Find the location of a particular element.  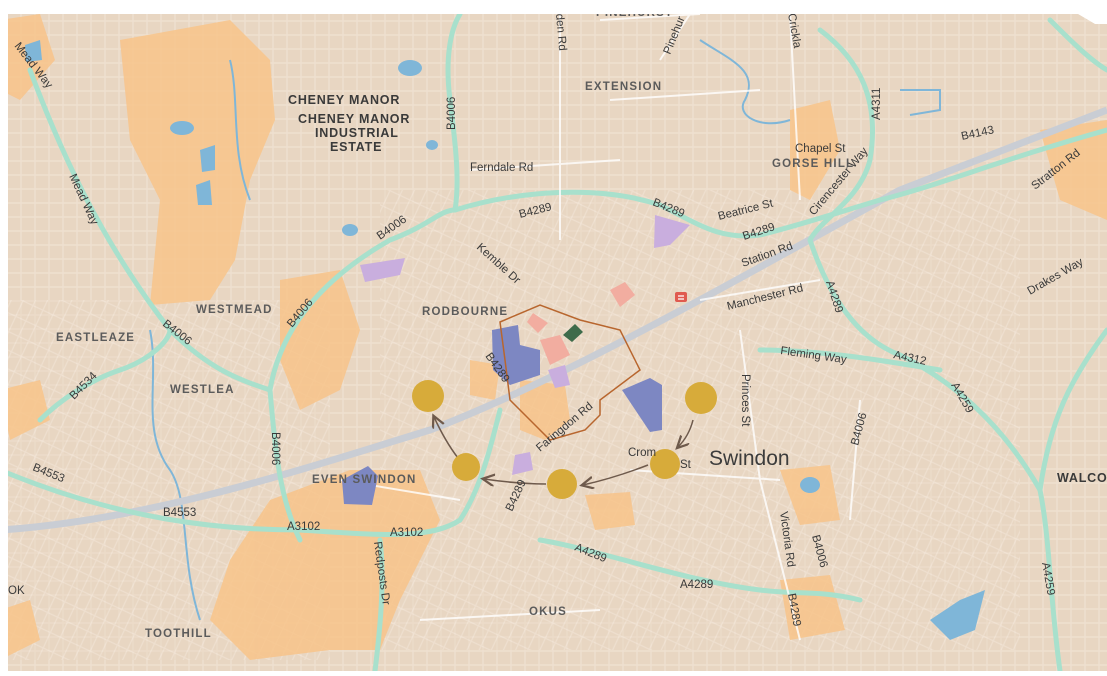

district-okus: OKUS is located at coordinates (548, 612).